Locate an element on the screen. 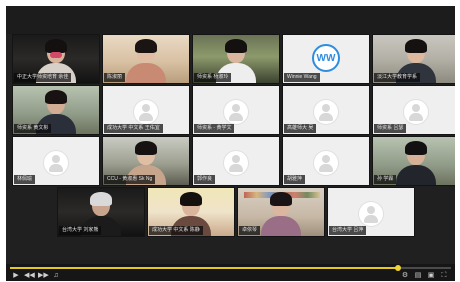 This screenshot has height=282, width=460. participant-name: CCU - 黄淑惠 Sk Ng is located at coordinates (130, 179).